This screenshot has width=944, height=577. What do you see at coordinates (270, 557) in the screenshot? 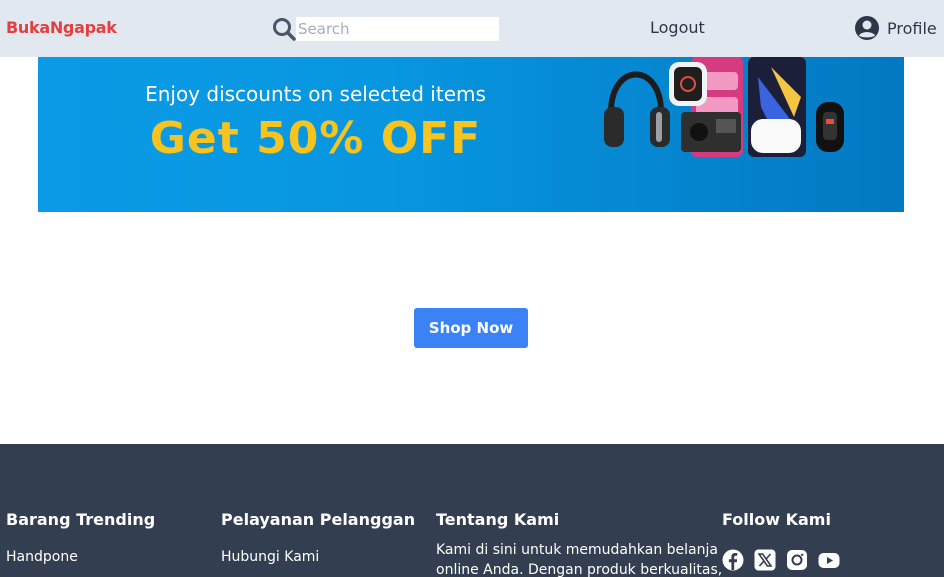
I see `footer-link-contact: Hubungi Kami` at bounding box center [270, 557].